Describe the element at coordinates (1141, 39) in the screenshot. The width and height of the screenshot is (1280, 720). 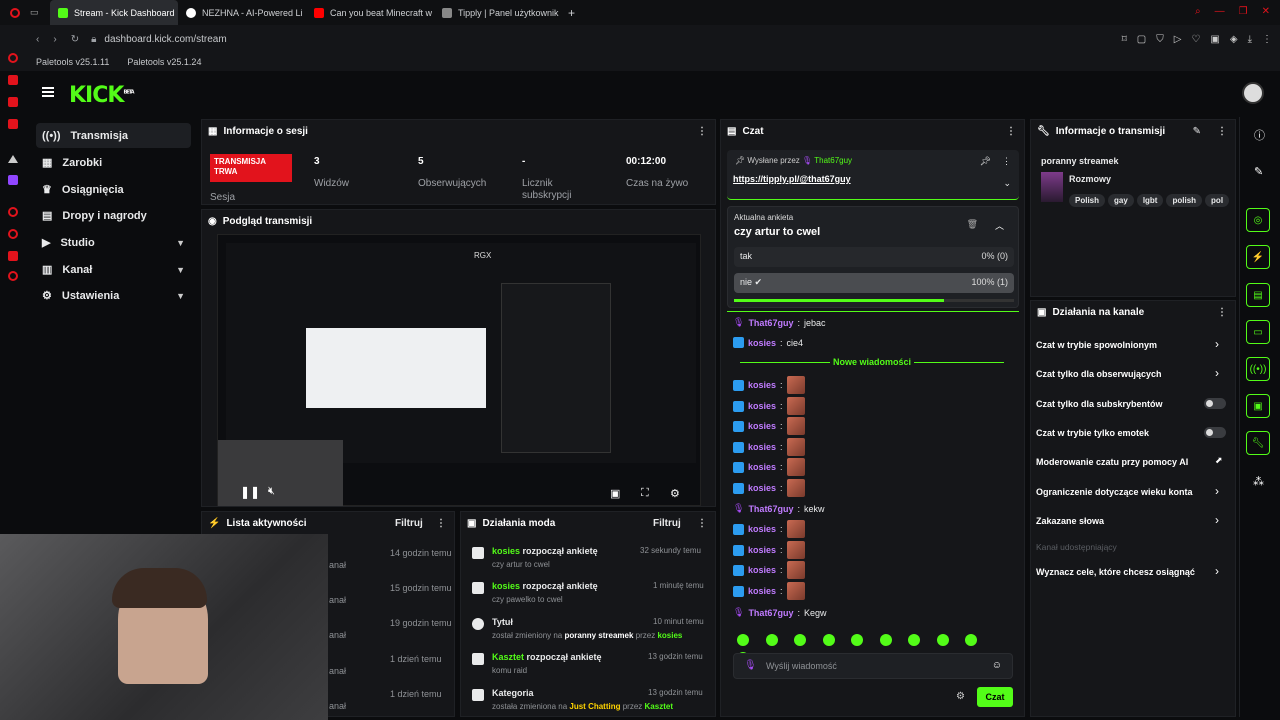
I see `snapshot-icon: ▢` at that location.